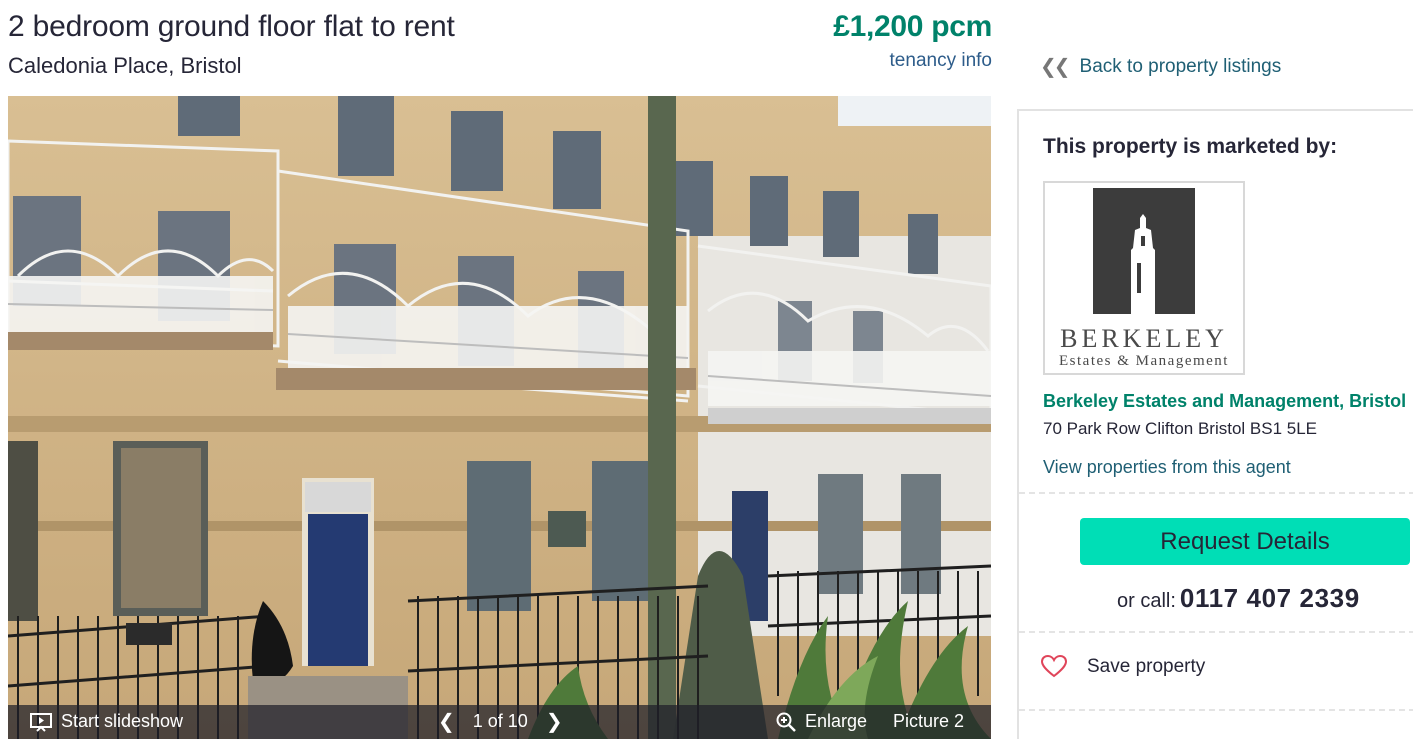 This screenshot has height=739, width=1413. I want to click on tower-icon, so click(1143, 264).